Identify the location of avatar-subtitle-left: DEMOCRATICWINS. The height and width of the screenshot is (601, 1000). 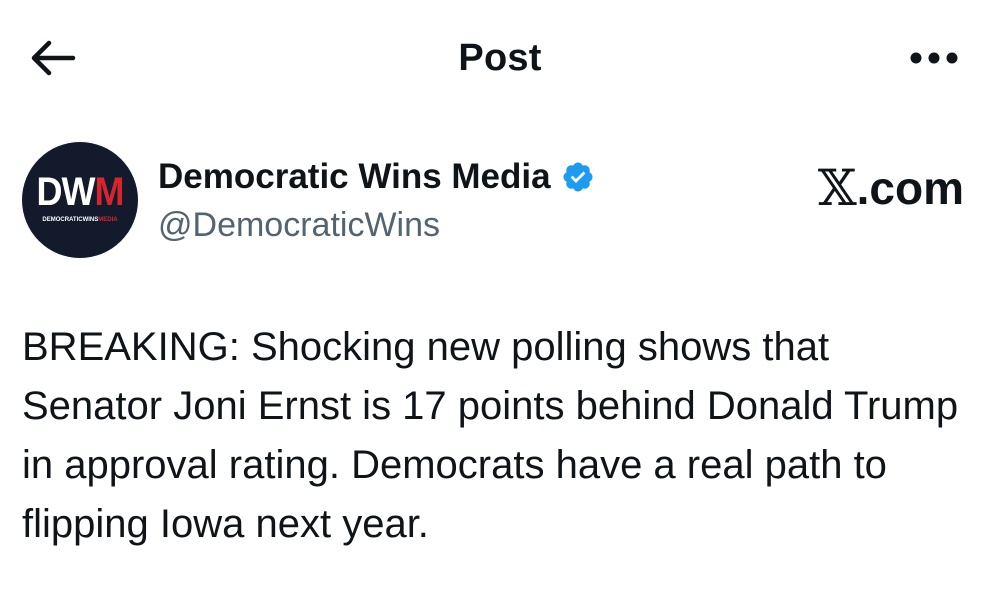
(70, 220).